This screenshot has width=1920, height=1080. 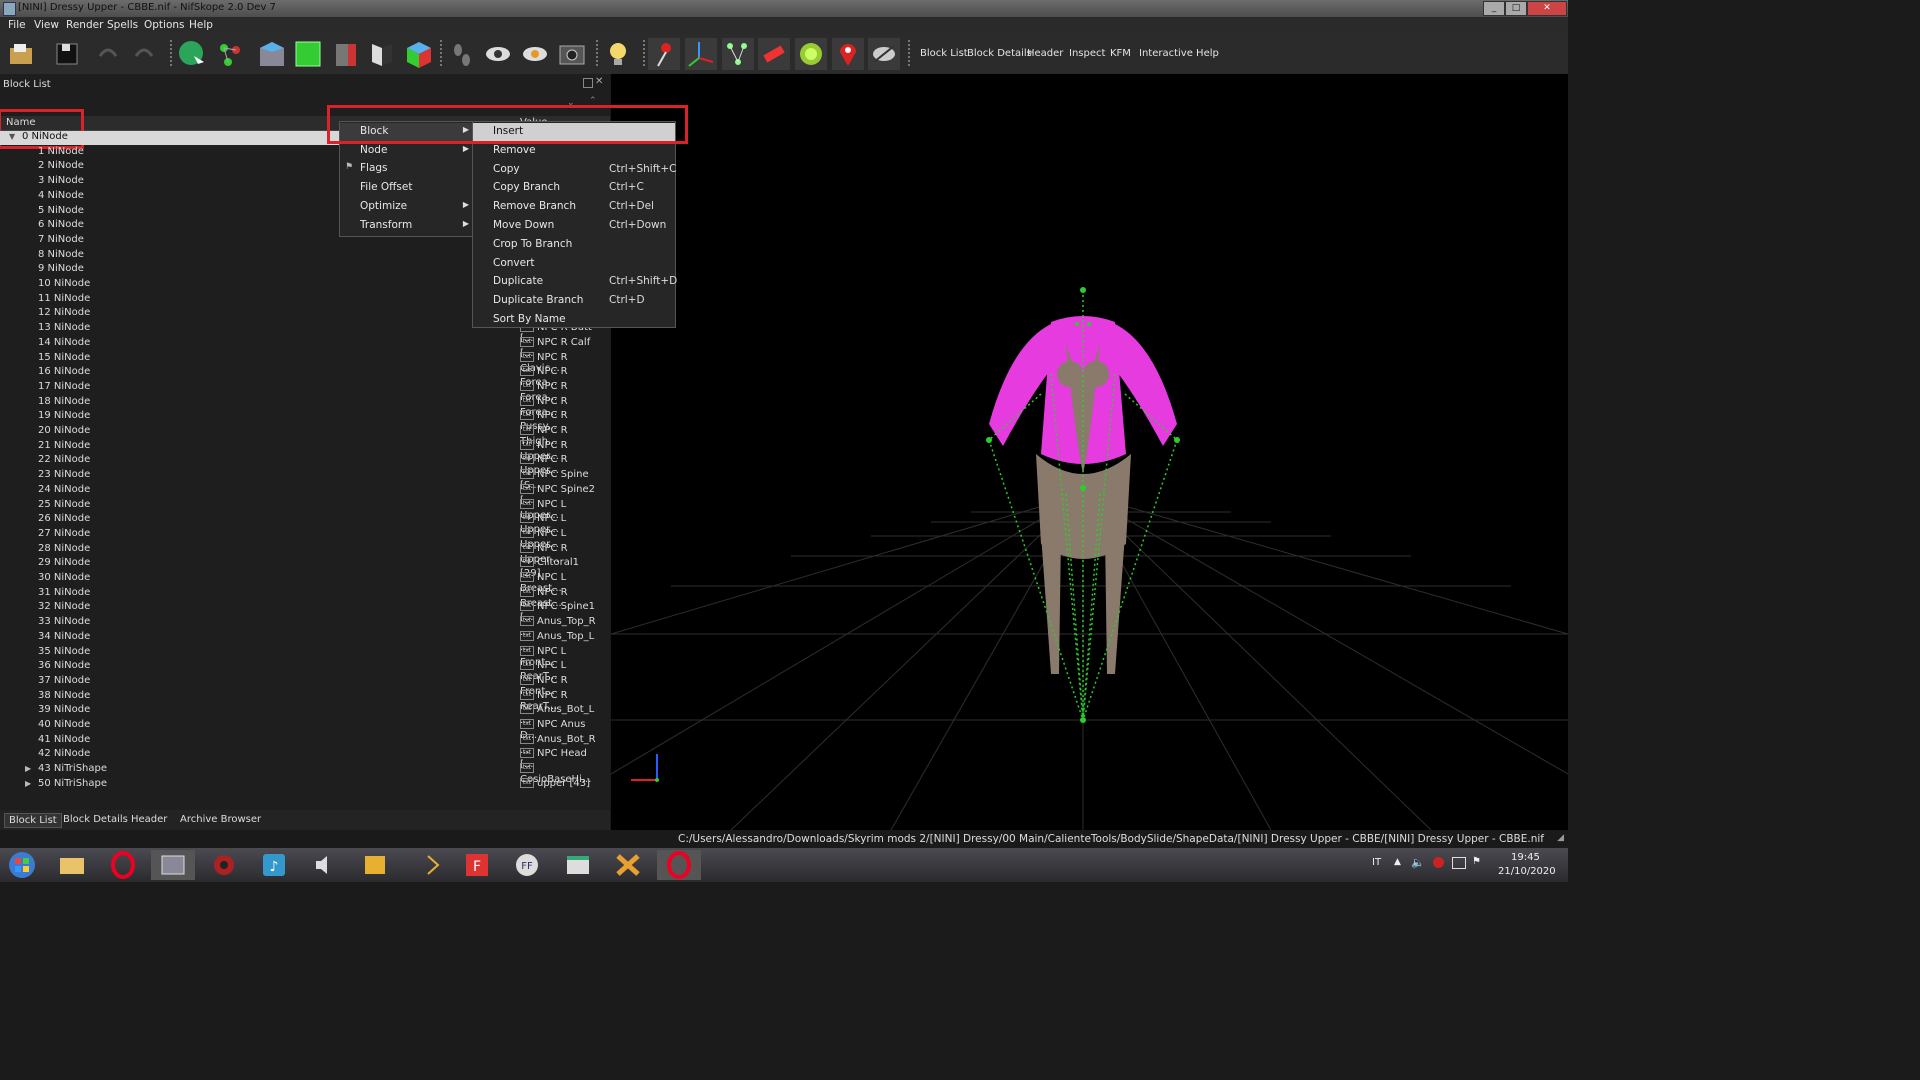 What do you see at coordinates (574, 301) in the screenshot?
I see `submenu-item: Duplicate Branch Ctrl+D` at bounding box center [574, 301].